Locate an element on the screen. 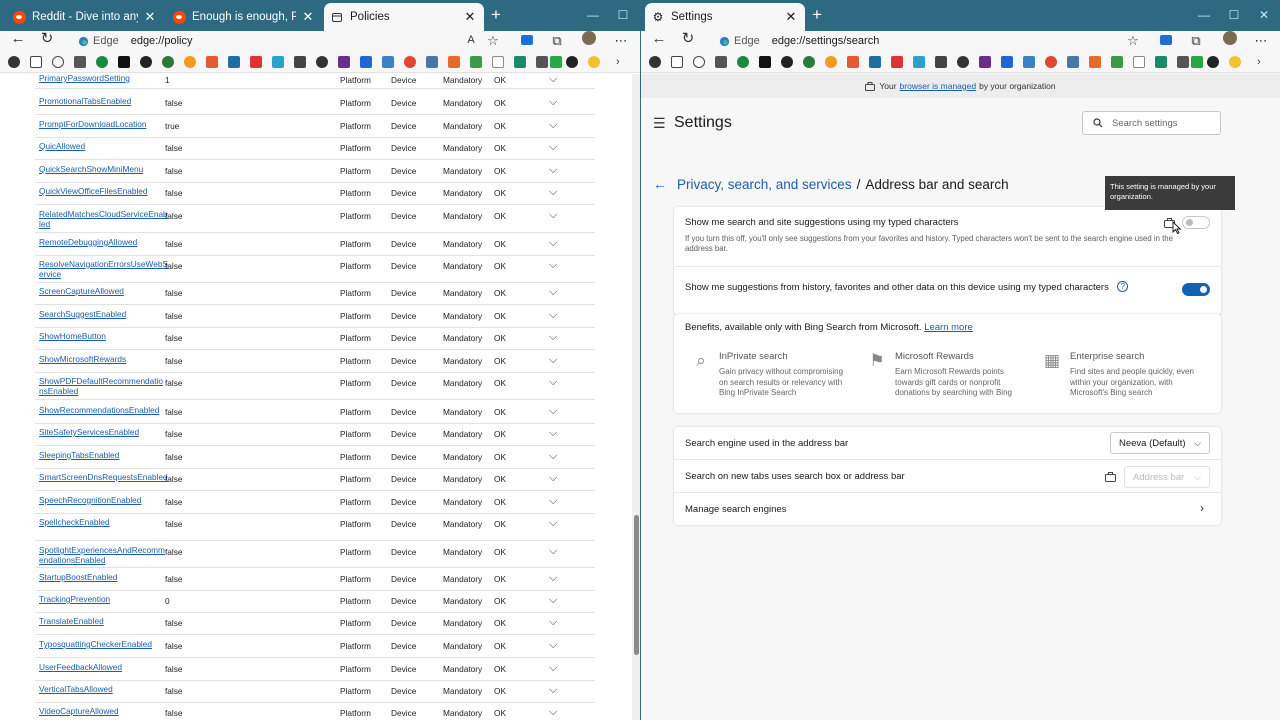 The width and height of the screenshot is (1280, 720). policy-name-link: SpellcheckEnabled is located at coordinates (101, 522).